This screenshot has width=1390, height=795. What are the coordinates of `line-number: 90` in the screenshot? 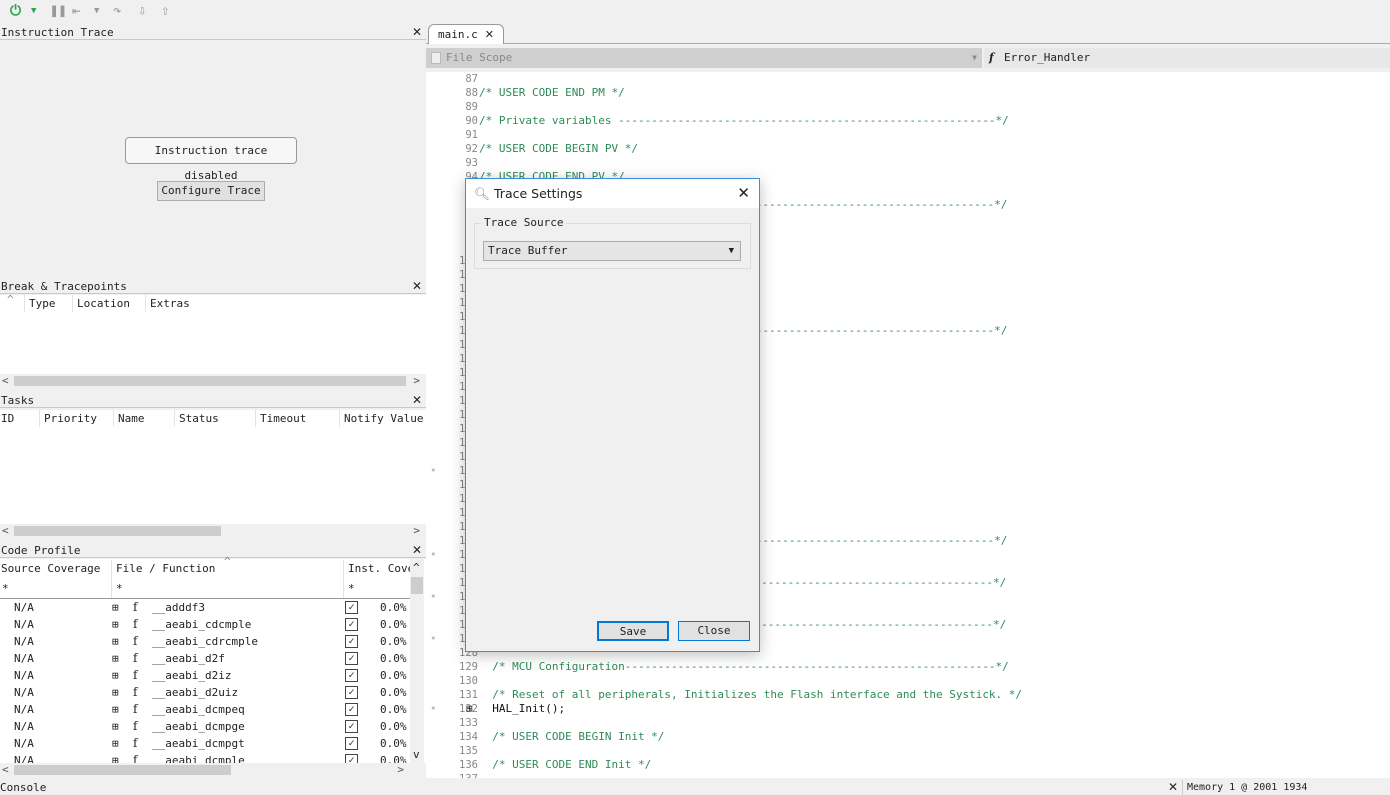 It's located at (471, 121).